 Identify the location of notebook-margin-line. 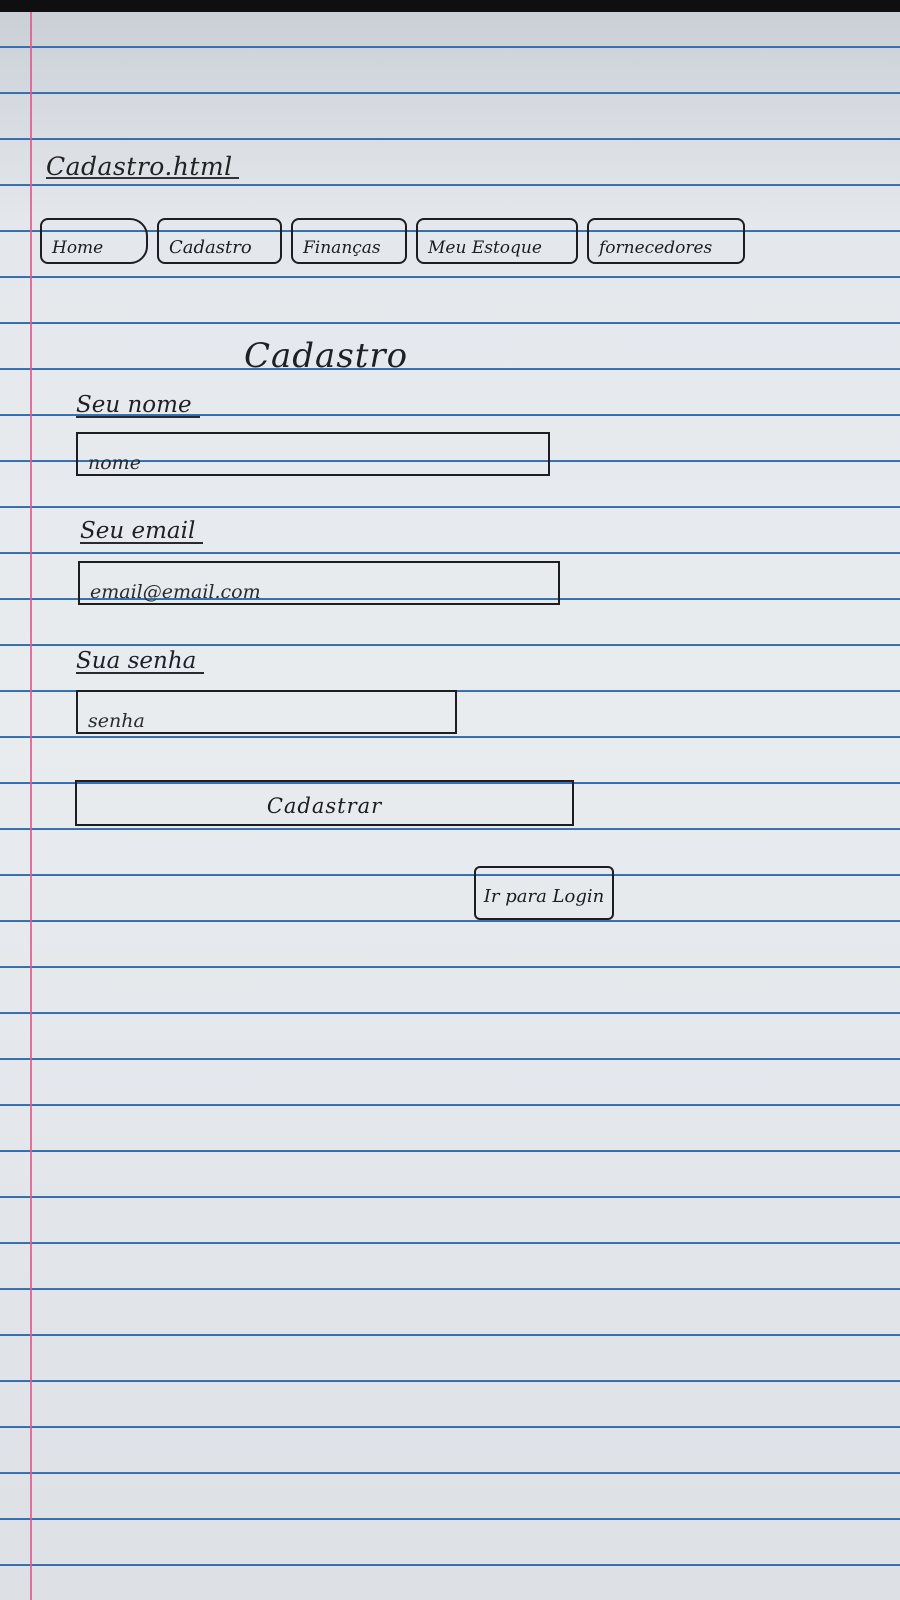
(31, 806).